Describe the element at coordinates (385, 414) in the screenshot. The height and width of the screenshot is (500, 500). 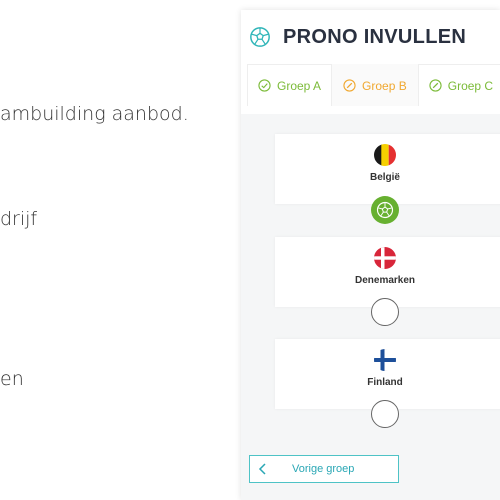
I see `pick-button-finland` at that location.